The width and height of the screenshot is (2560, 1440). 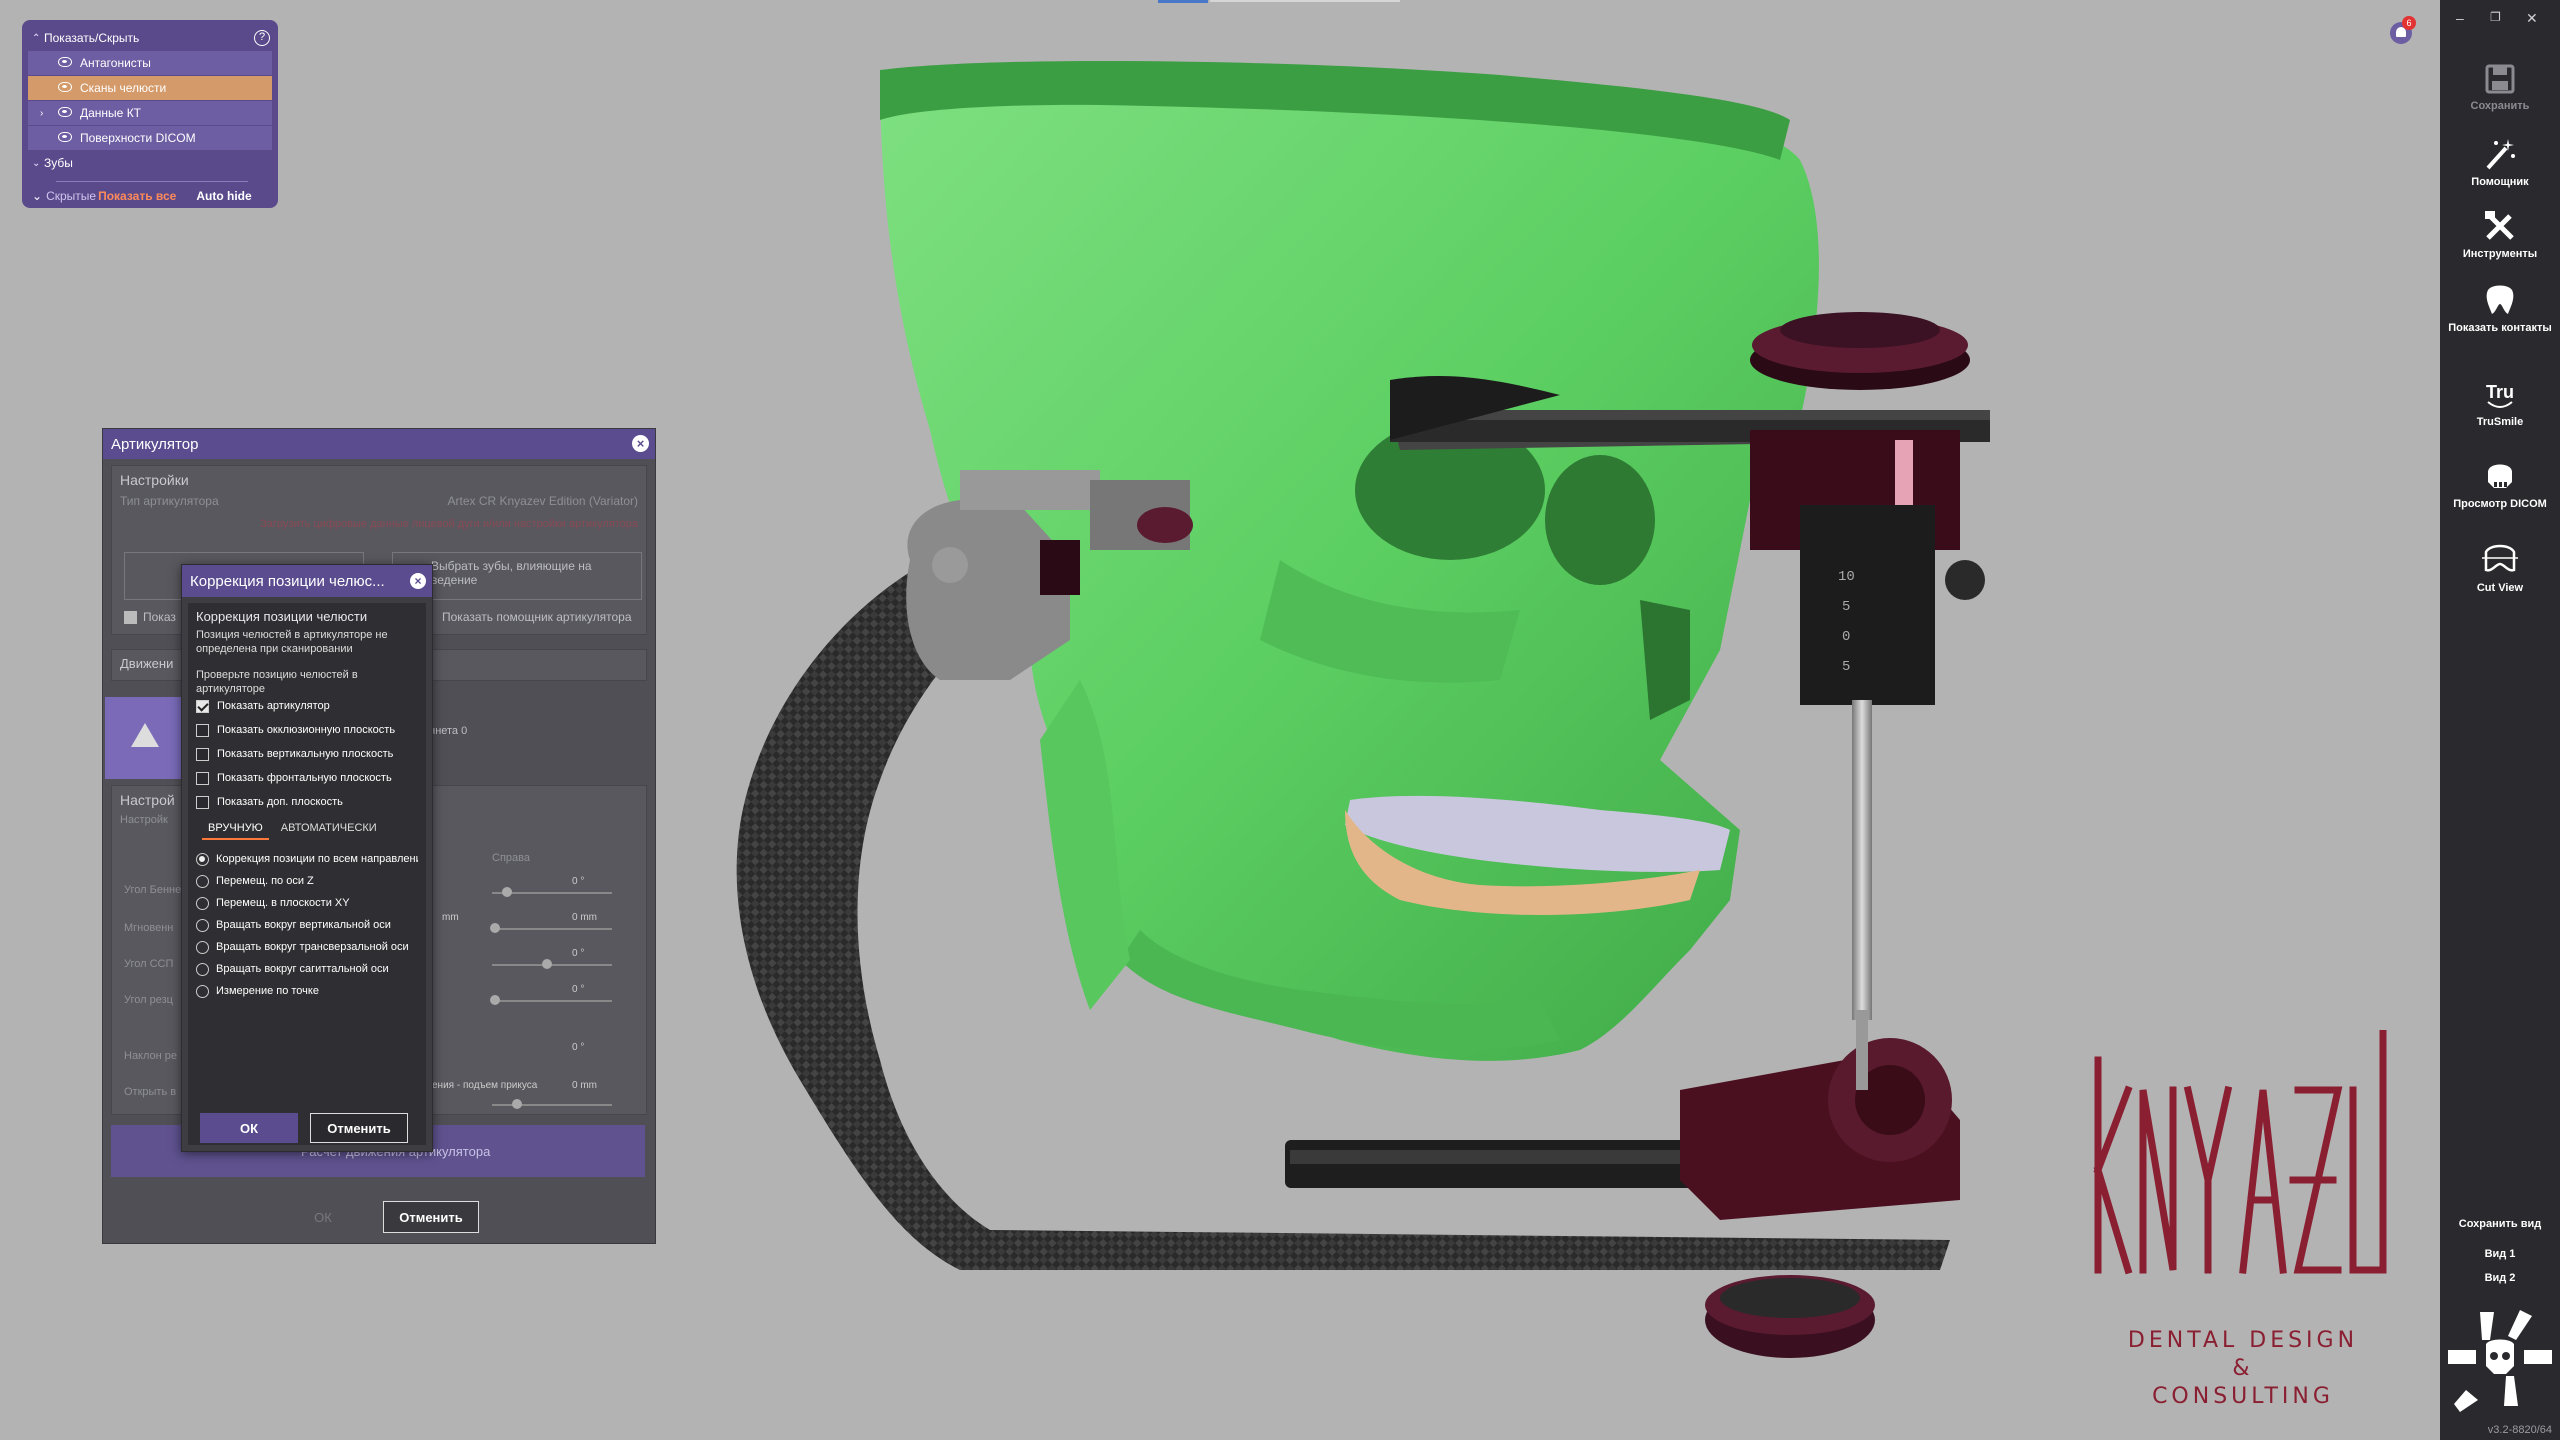 What do you see at coordinates (307, 925) in the screenshot?
I see `radio-rotate-vertical: Вращать вокруг вертикальной оси` at bounding box center [307, 925].